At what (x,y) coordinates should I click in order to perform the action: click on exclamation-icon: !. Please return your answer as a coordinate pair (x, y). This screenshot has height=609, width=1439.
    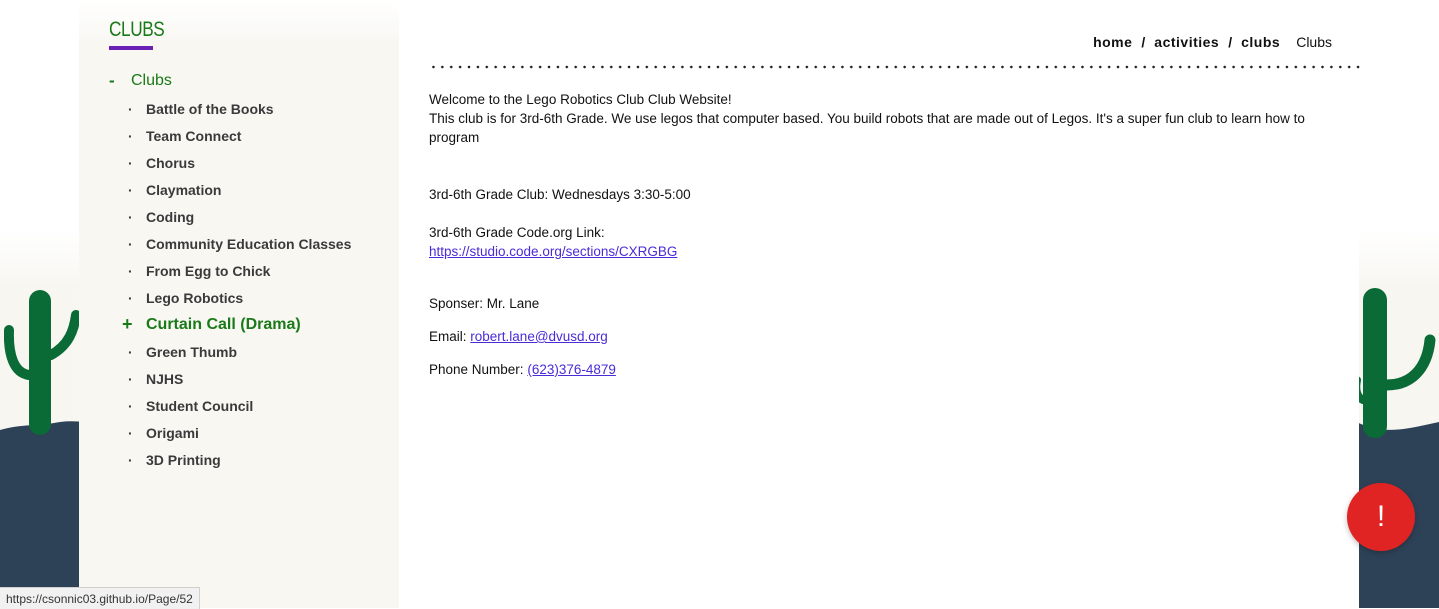
    Looking at the image, I should click on (1381, 516).